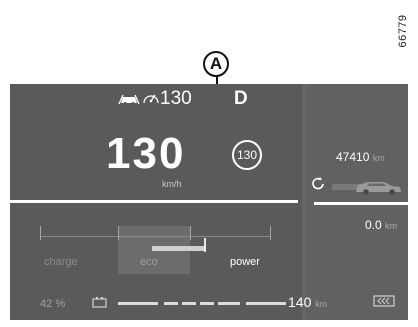 The image size is (418, 327). What do you see at coordinates (46, 304) in the screenshot?
I see `battery-percent-value: 42` at bounding box center [46, 304].